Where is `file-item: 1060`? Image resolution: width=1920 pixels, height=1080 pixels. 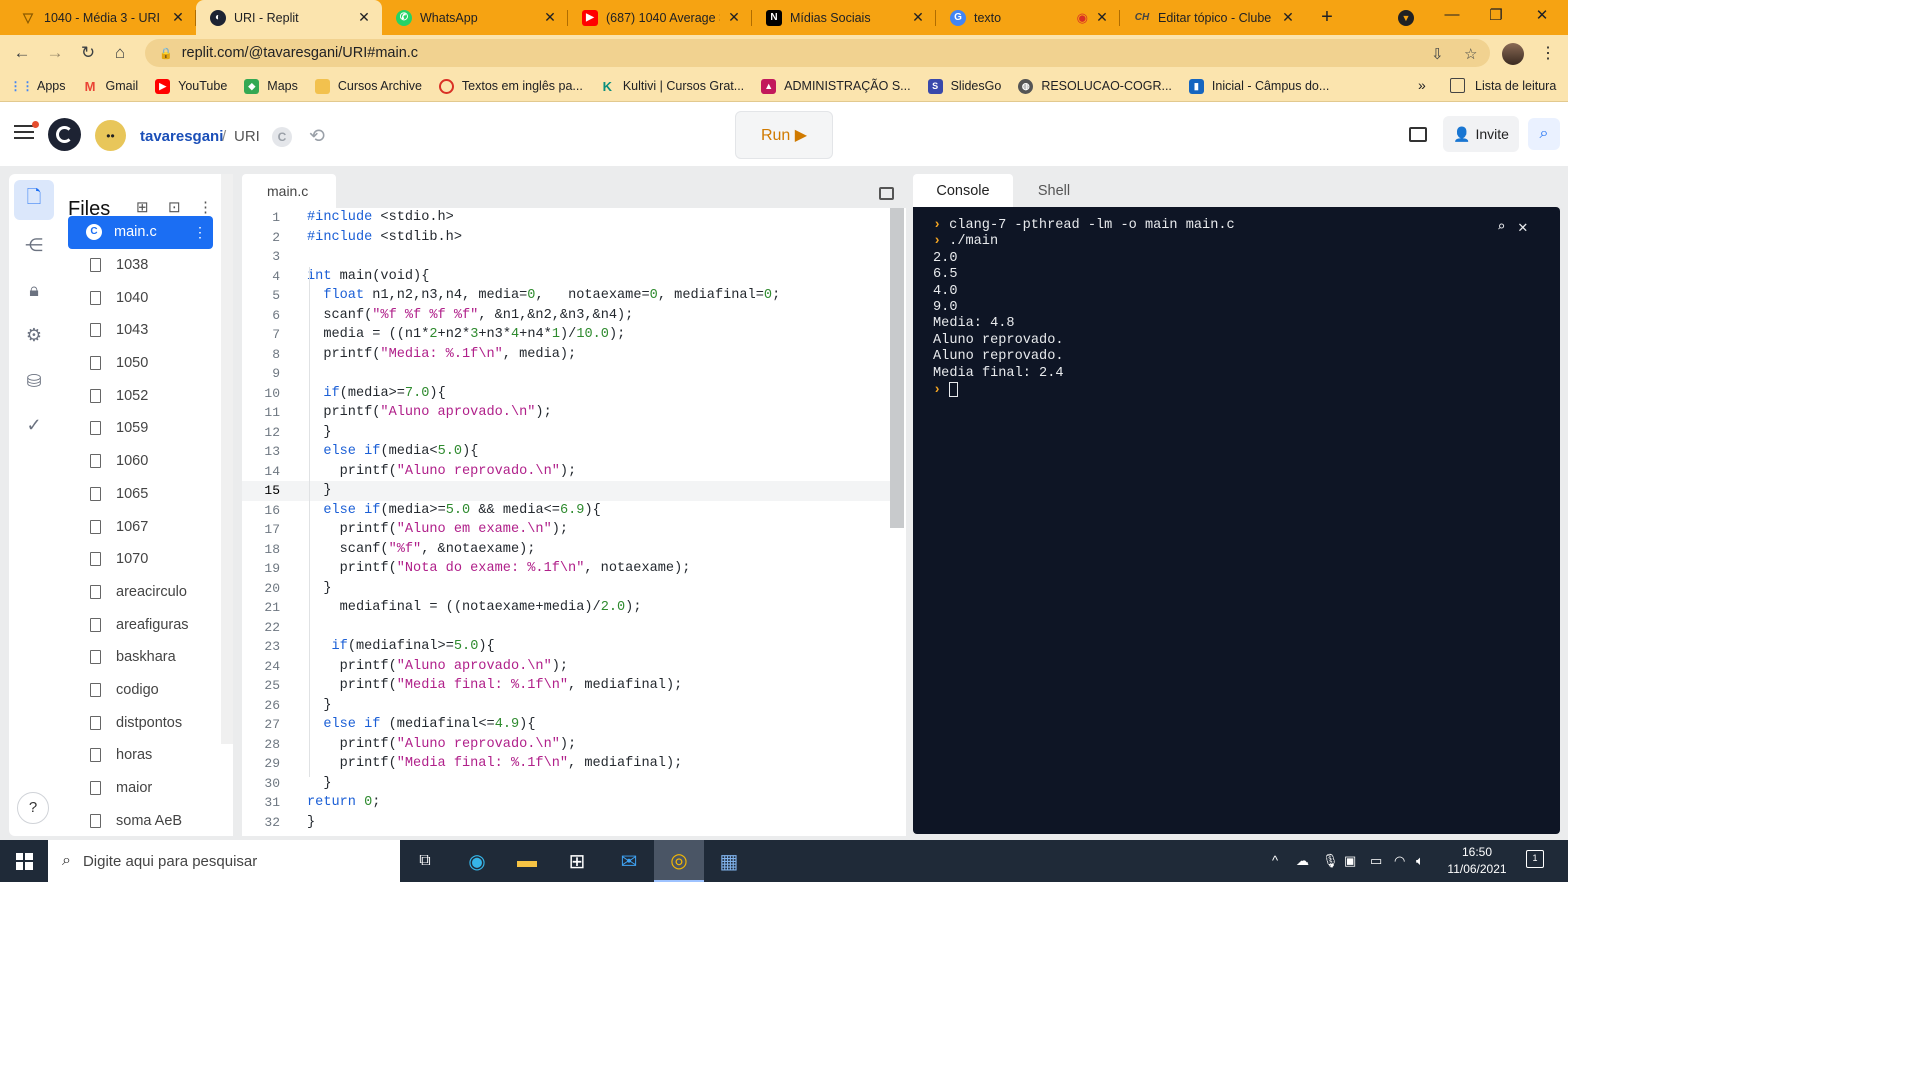 file-item: 1060 is located at coordinates (140, 461).